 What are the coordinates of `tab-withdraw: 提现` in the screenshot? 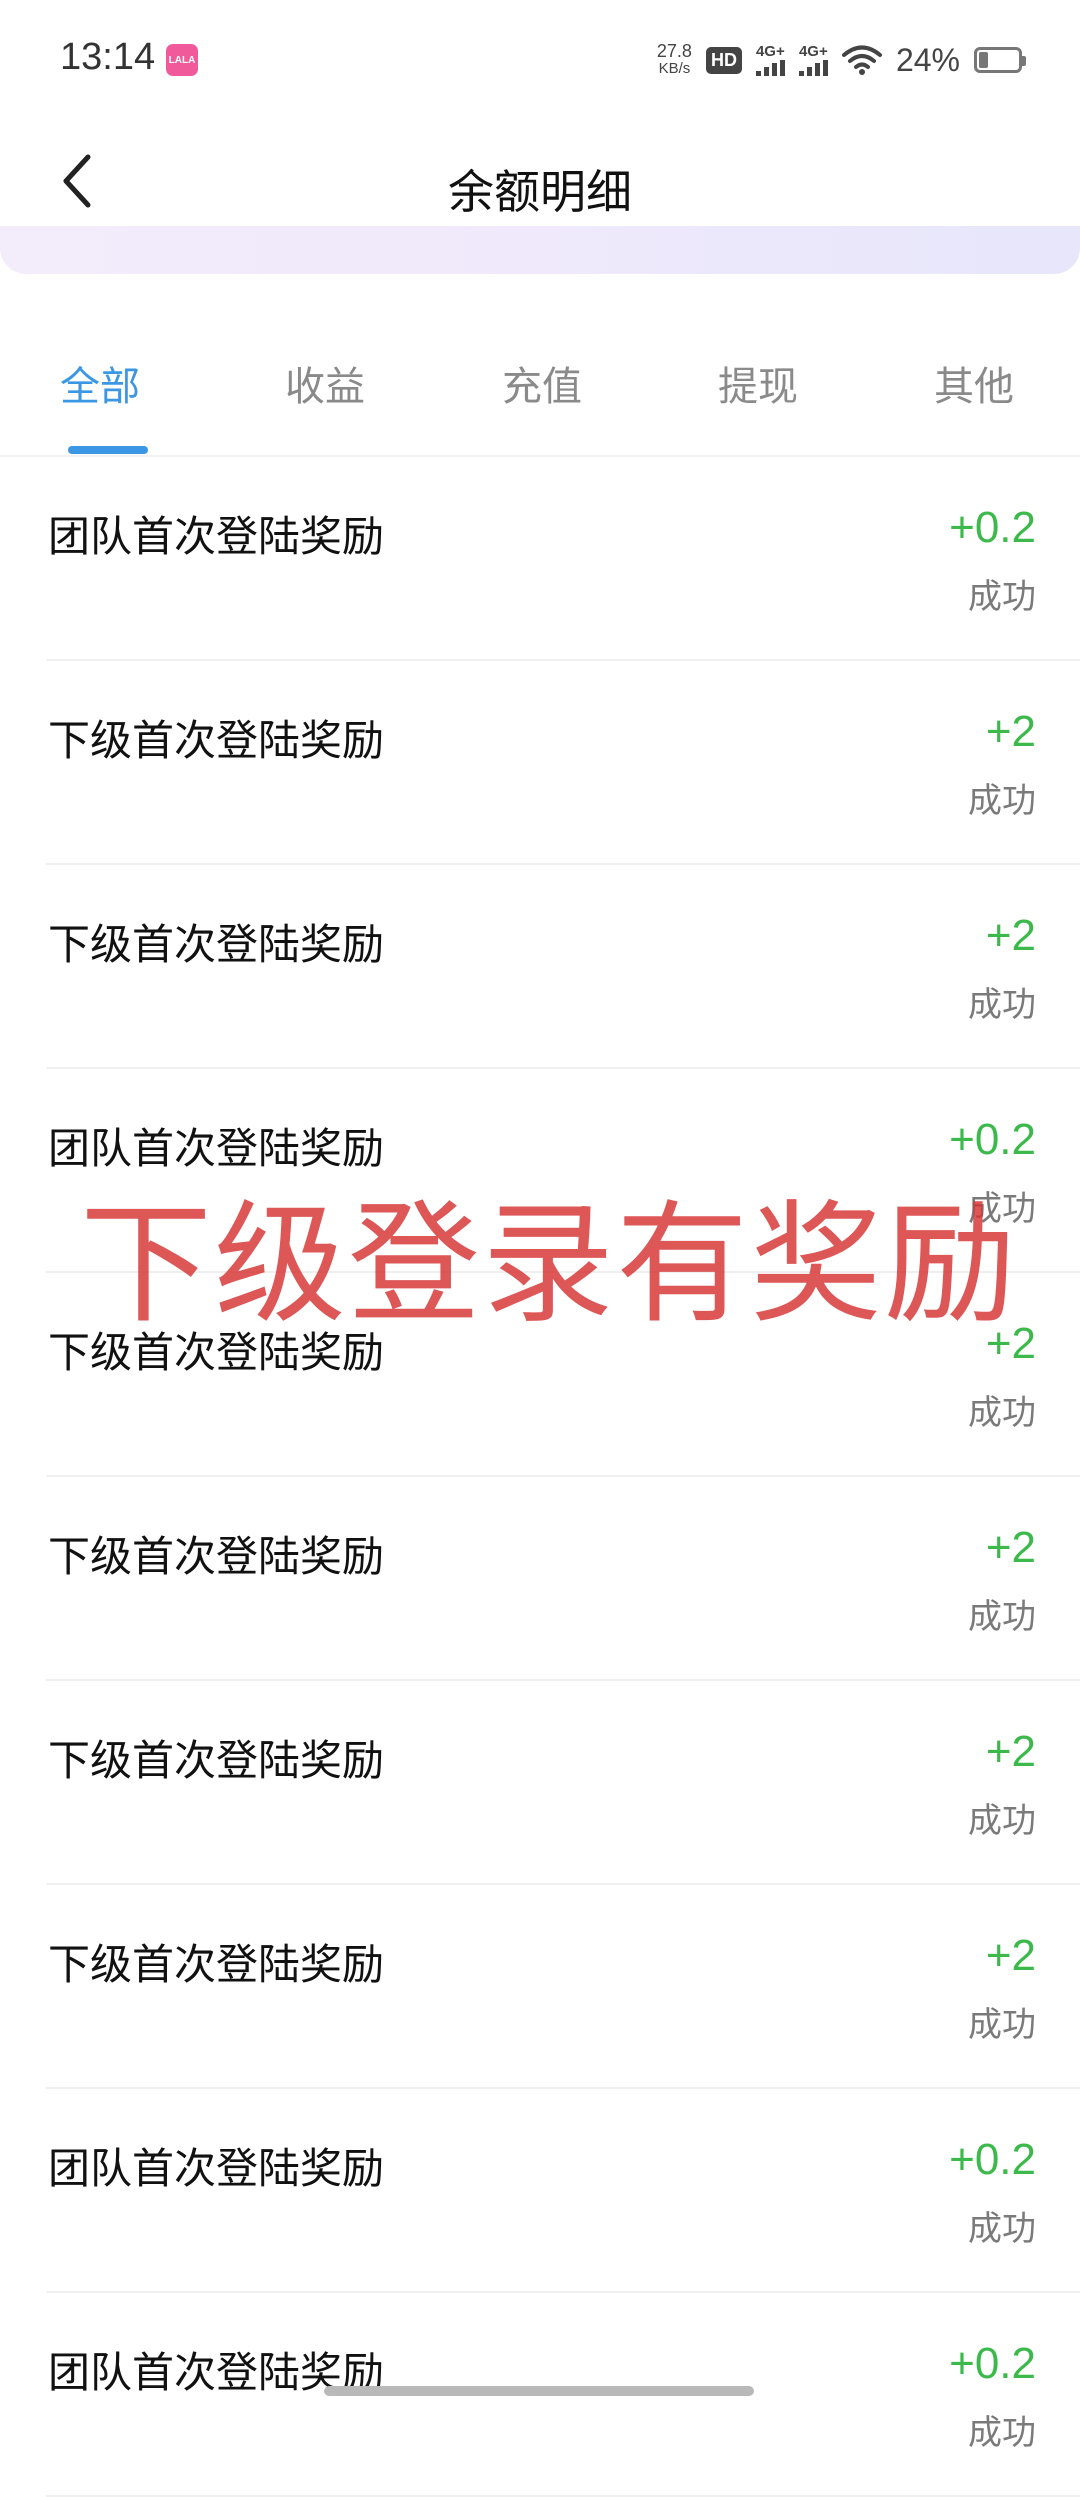 It's located at (758, 383).